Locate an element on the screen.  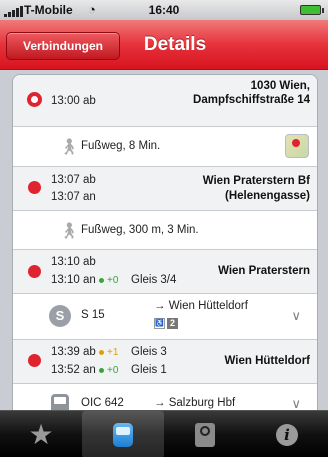
stop-name: 1030 Wien, Dampfschiffstraße 14 is located at coordinates (251, 93).